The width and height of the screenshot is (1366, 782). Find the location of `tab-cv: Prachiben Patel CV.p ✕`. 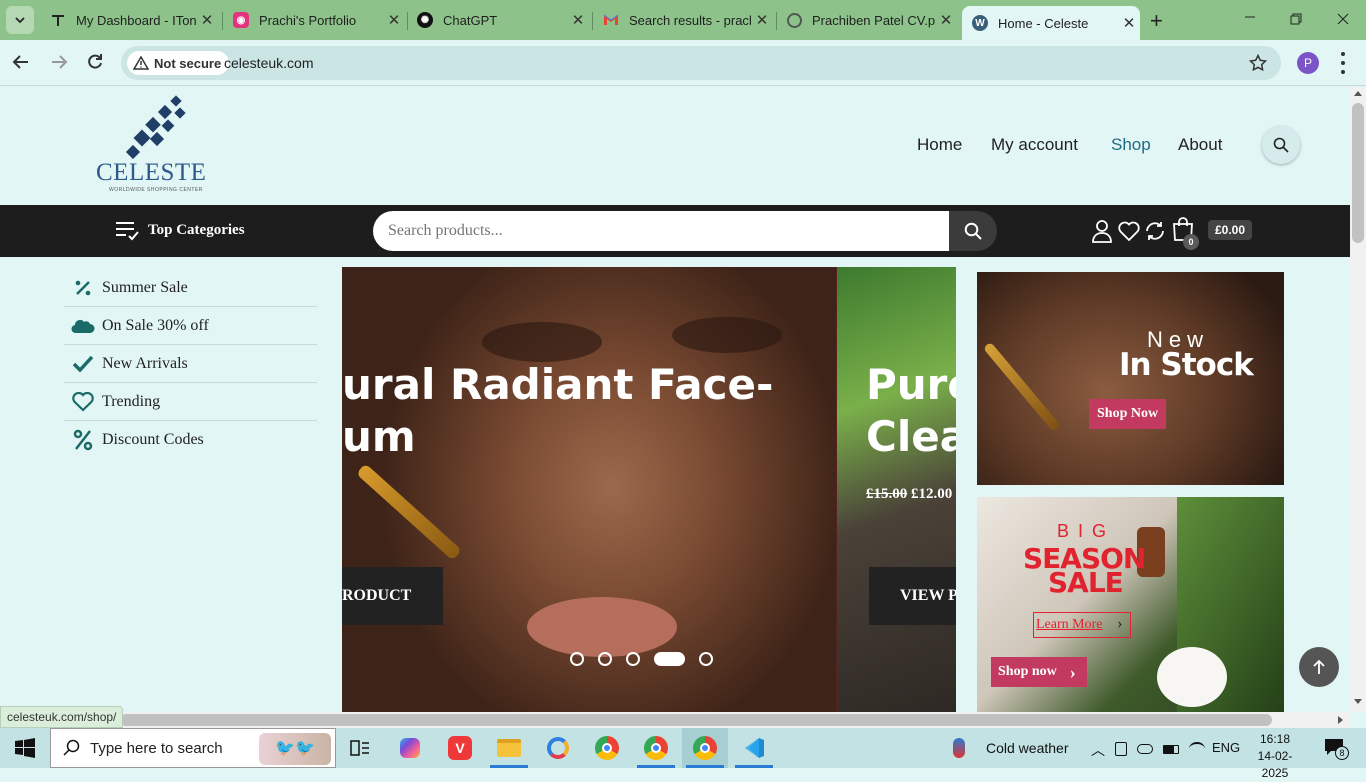

tab-cv: Prachiben Patel CV.p ✕ is located at coordinates (867, 20).